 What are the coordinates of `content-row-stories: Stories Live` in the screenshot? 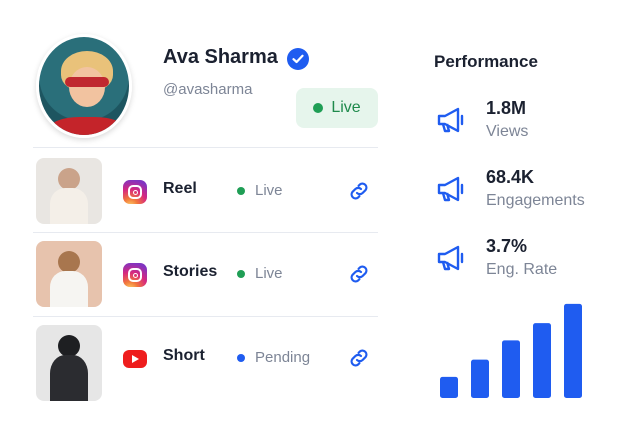 It's located at (205, 274).